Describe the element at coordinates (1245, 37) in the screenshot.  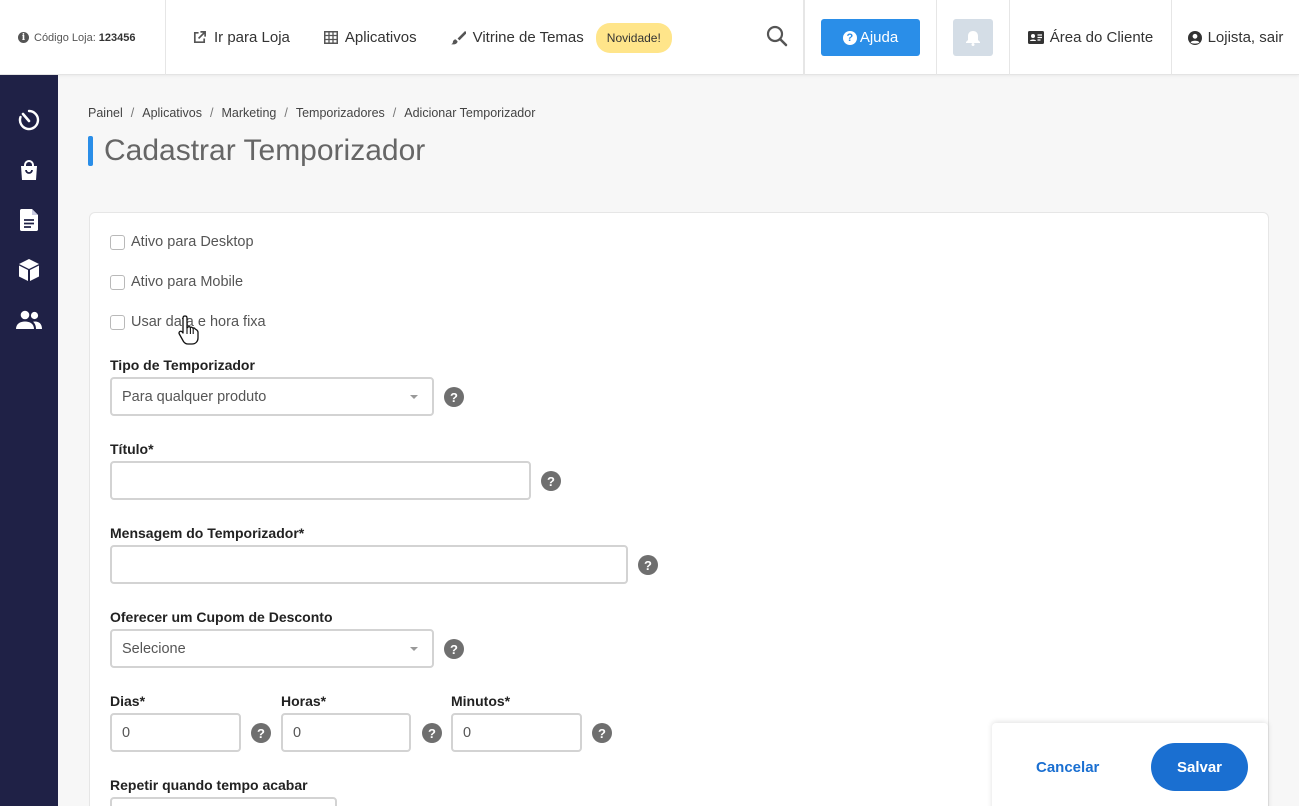
I see `logout-label: Lojista, sair` at that location.